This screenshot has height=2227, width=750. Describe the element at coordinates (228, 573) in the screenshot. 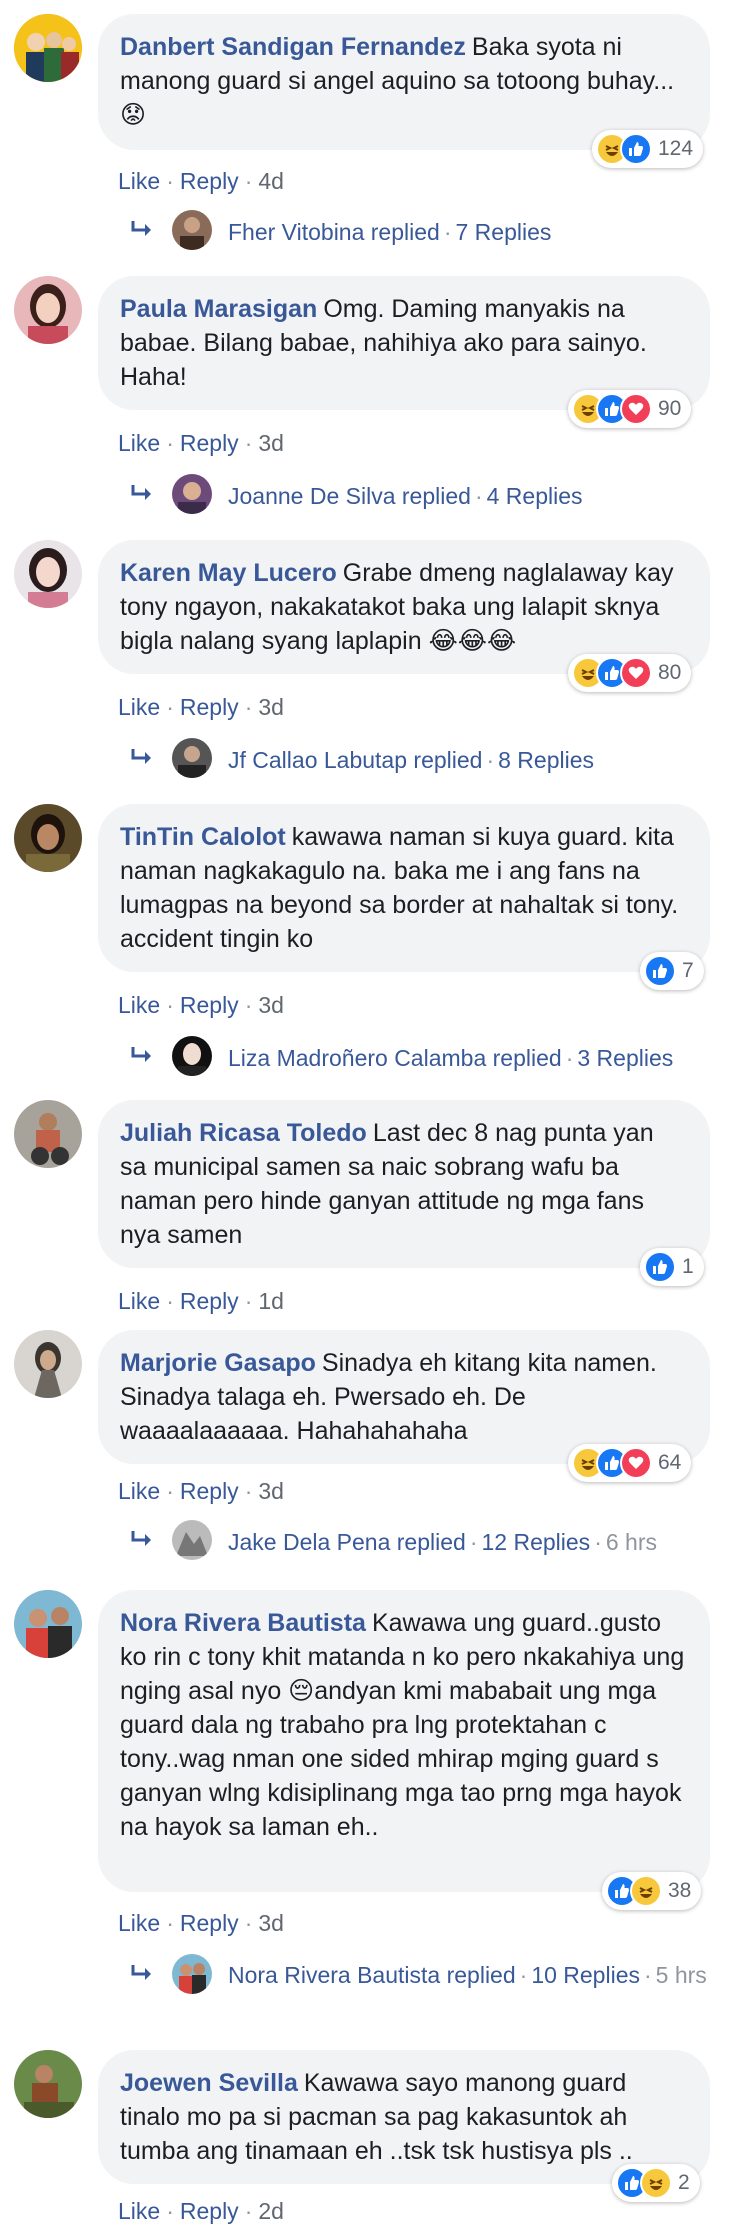

I see `comment-author: Karen May Lucero` at that location.